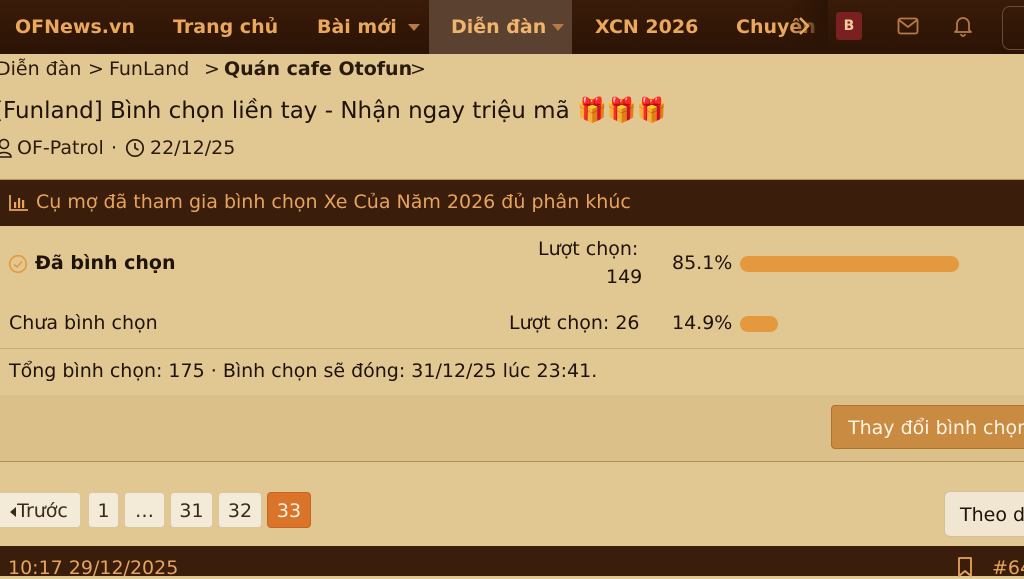 The height and width of the screenshot is (579, 1024). Describe the element at coordinates (105, 263) in the screenshot. I see `poll-option-label: Đã bình chọn` at that location.